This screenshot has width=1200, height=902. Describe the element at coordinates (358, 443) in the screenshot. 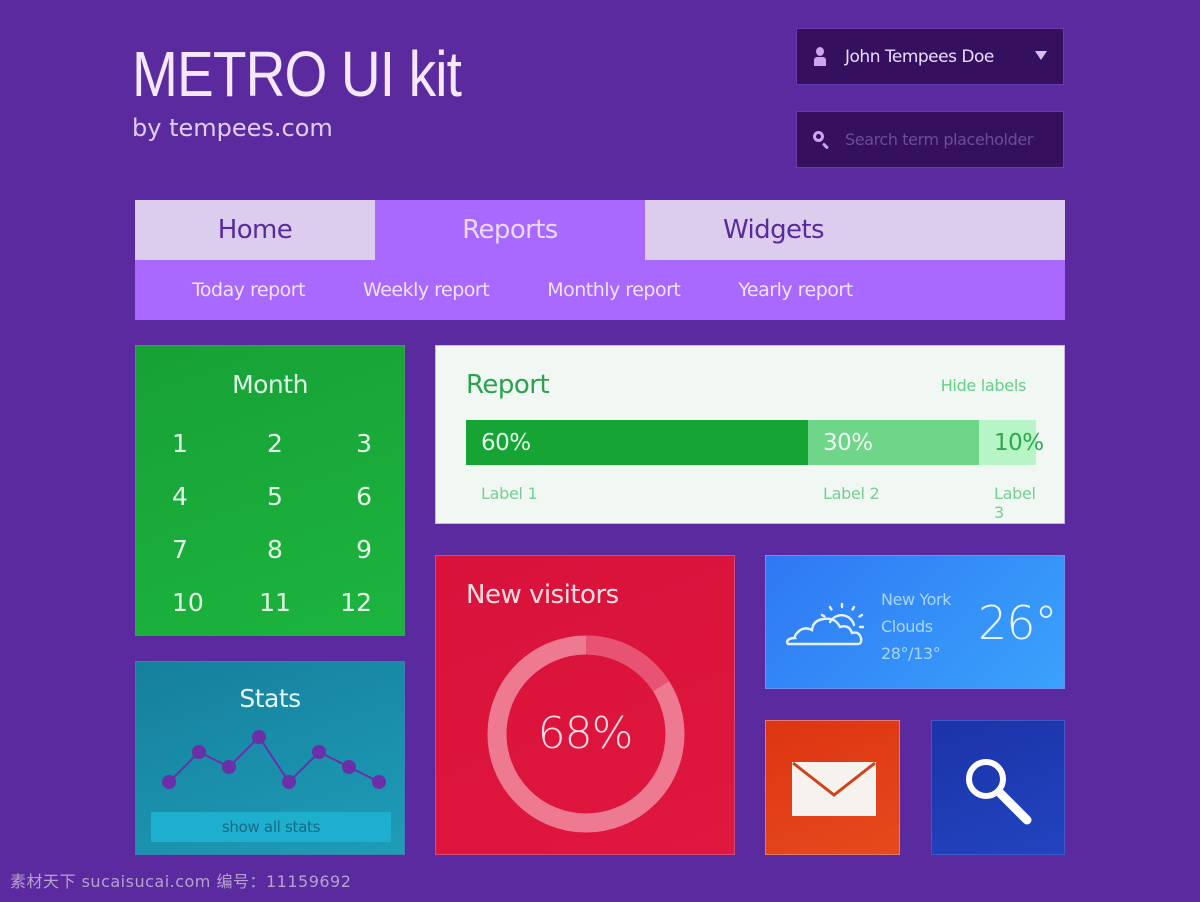

I see `month-day: 3` at that location.